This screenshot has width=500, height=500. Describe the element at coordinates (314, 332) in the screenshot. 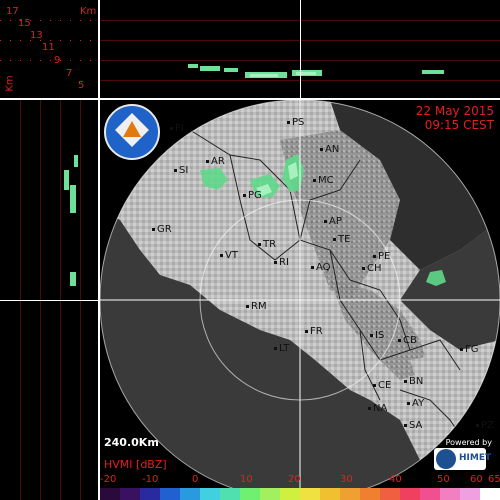

I see `city-label: FR` at that location.